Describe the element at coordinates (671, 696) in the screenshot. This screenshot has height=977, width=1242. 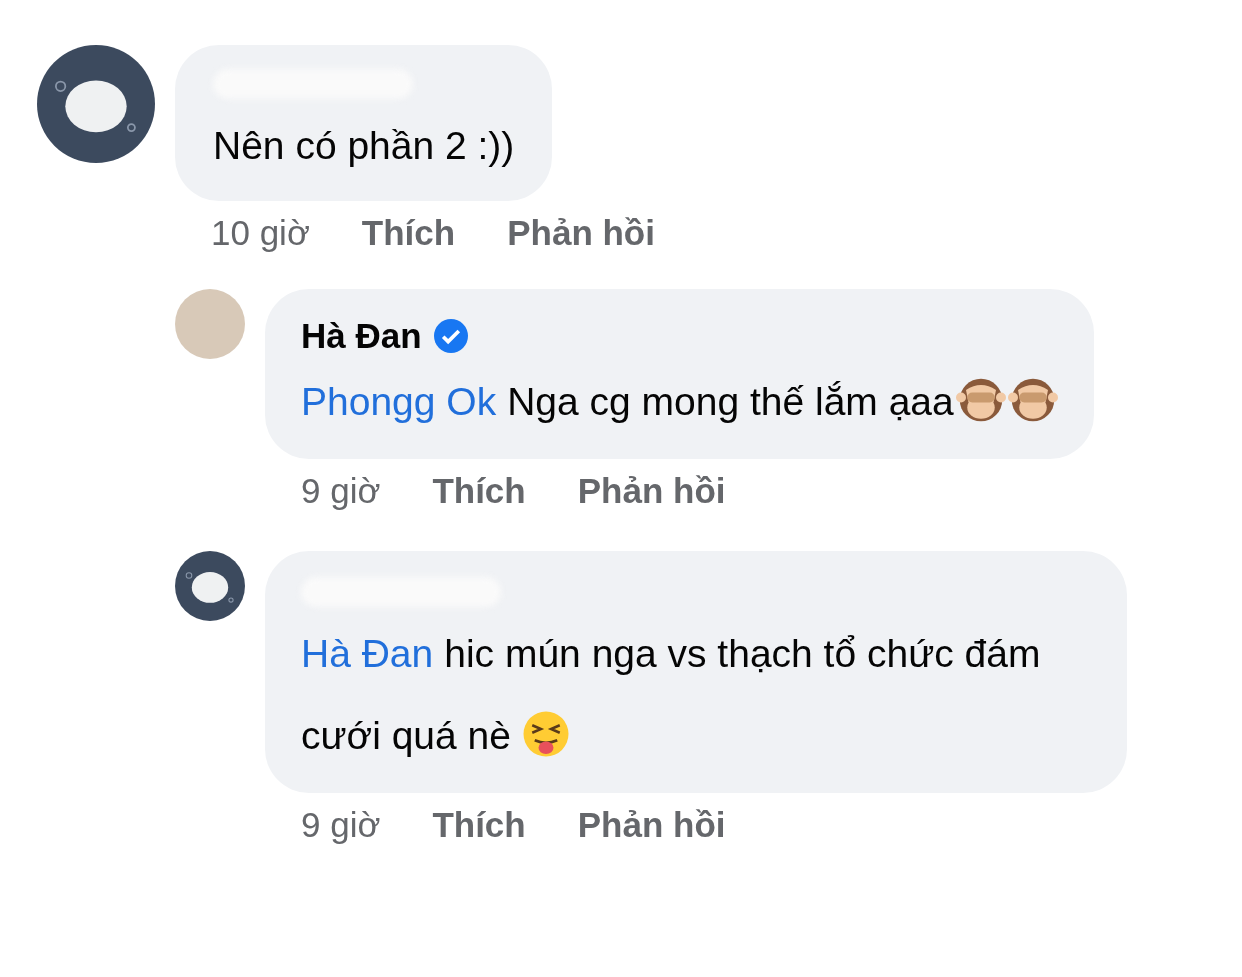
I see `comment-text: Hà Đan hic mún nga vs thạch tổ chức đám cưới quá nè` at that location.